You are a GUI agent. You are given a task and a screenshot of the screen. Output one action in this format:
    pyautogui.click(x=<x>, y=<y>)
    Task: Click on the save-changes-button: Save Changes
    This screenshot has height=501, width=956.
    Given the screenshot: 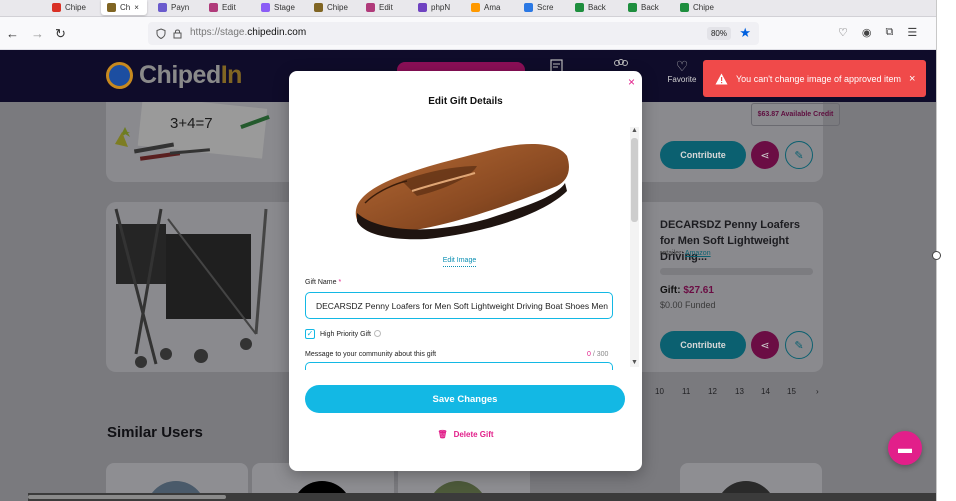 What is the action you would take?
    pyautogui.click(x=465, y=399)
    